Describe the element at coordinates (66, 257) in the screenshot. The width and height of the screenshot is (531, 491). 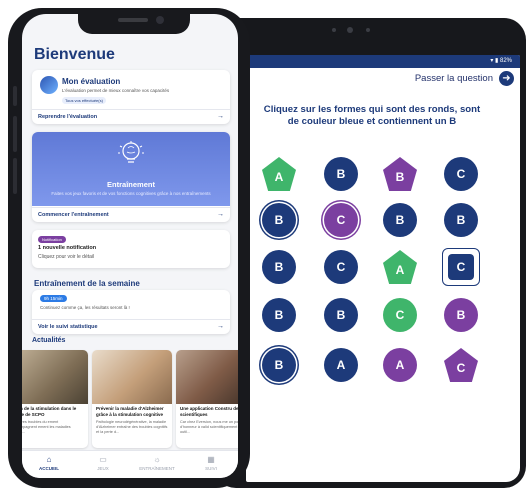
I see `notification-text: Cliquez pour voir le détail` at that location.